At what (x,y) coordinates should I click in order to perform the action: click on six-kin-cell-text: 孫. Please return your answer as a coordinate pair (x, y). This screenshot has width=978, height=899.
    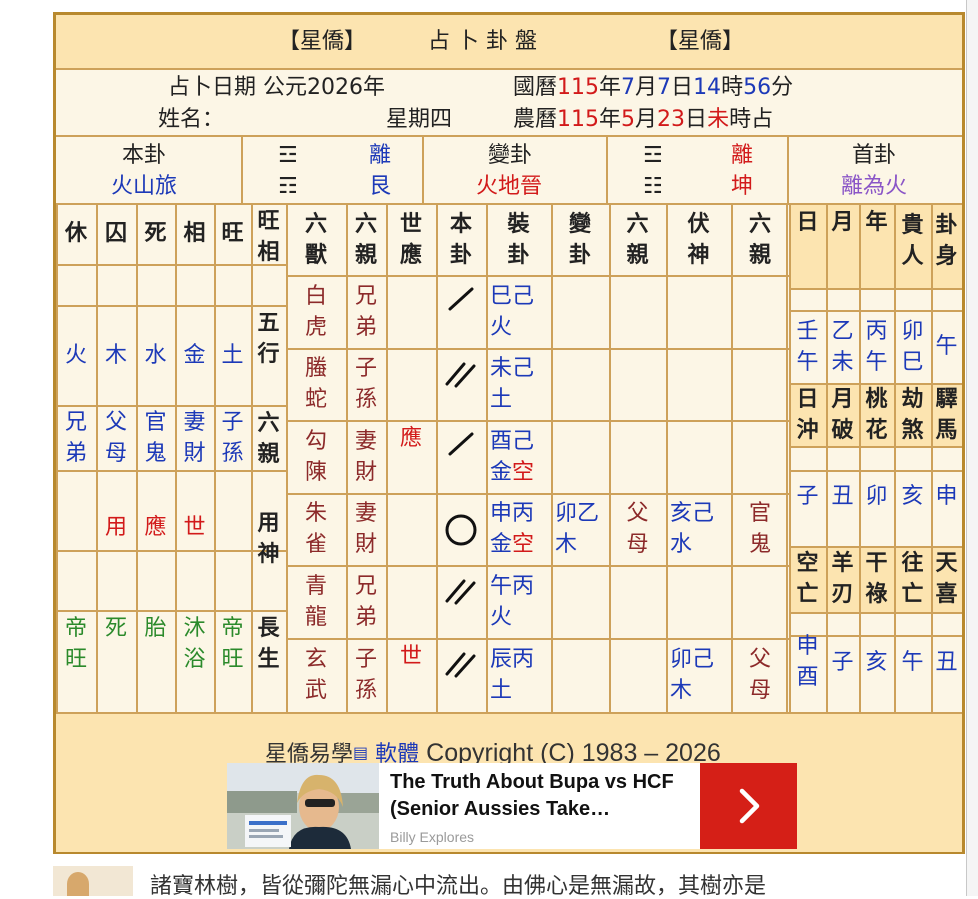
    Looking at the image, I should click on (365, 690).